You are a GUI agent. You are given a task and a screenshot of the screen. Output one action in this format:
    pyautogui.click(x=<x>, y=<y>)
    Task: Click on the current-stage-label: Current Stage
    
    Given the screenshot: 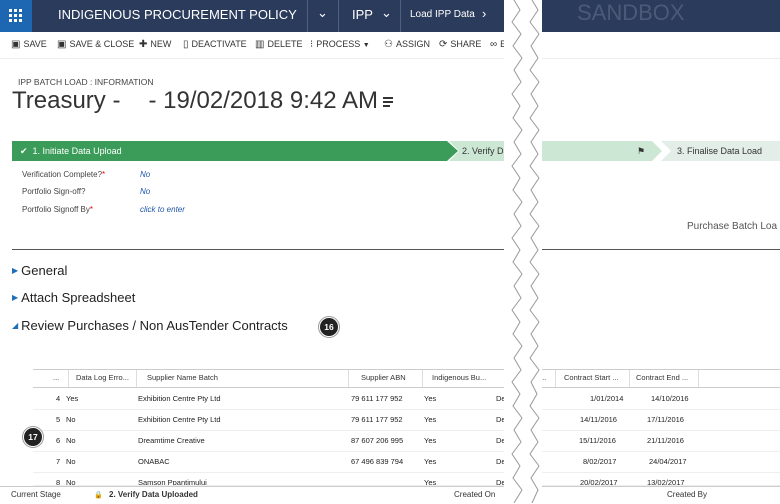 What is the action you would take?
    pyautogui.click(x=36, y=494)
    